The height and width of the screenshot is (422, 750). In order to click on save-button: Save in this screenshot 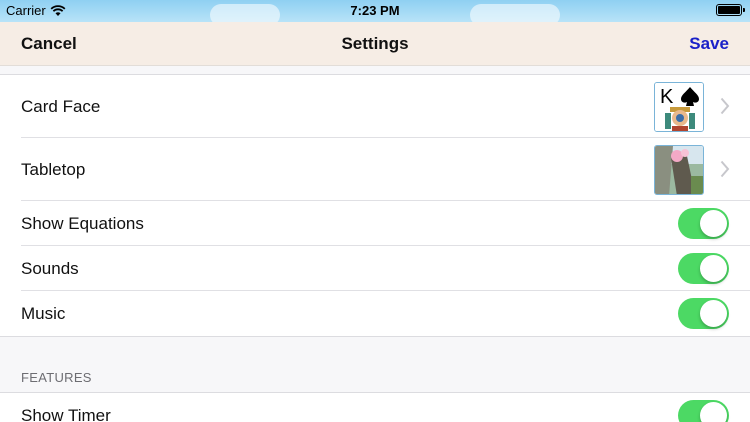, I will do `click(709, 44)`.